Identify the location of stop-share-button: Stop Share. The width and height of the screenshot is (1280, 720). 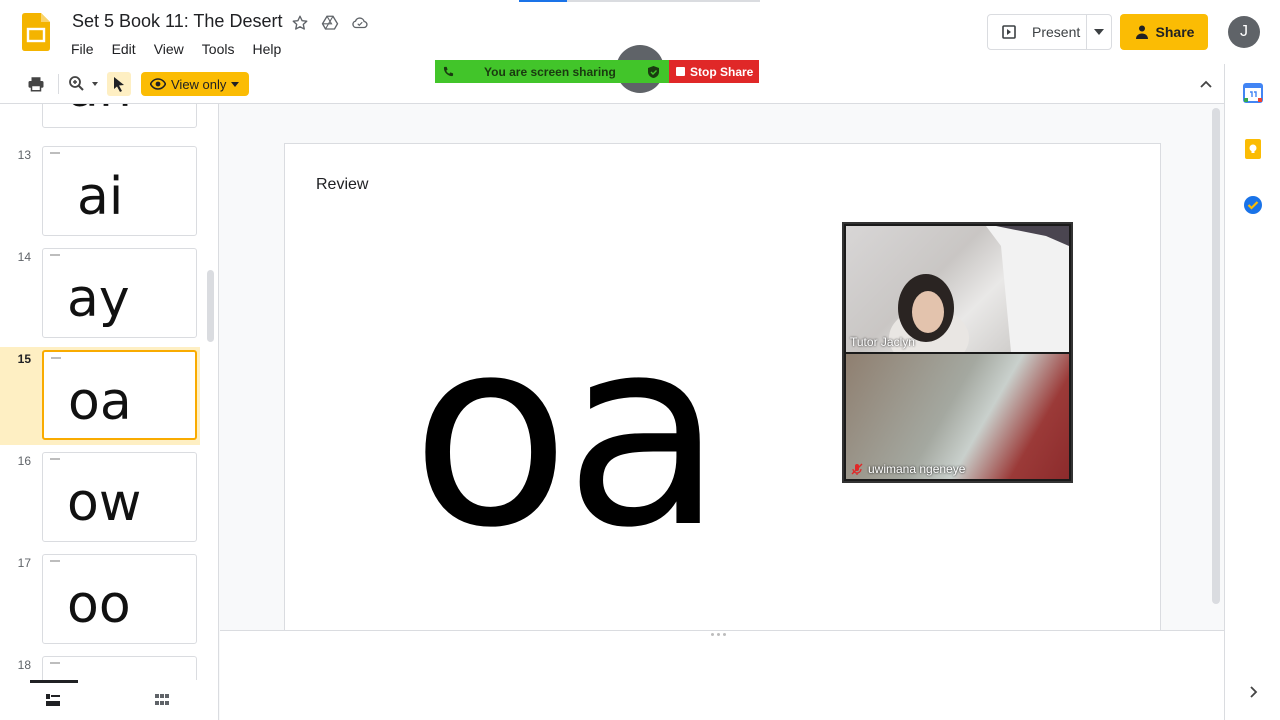
(714, 71).